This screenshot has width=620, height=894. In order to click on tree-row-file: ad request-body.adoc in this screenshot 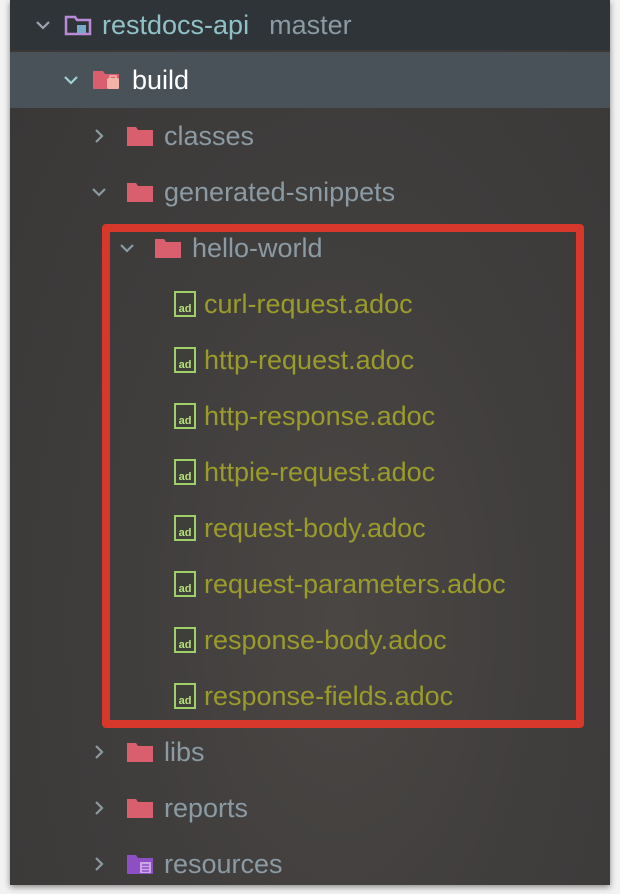, I will do `click(310, 528)`.